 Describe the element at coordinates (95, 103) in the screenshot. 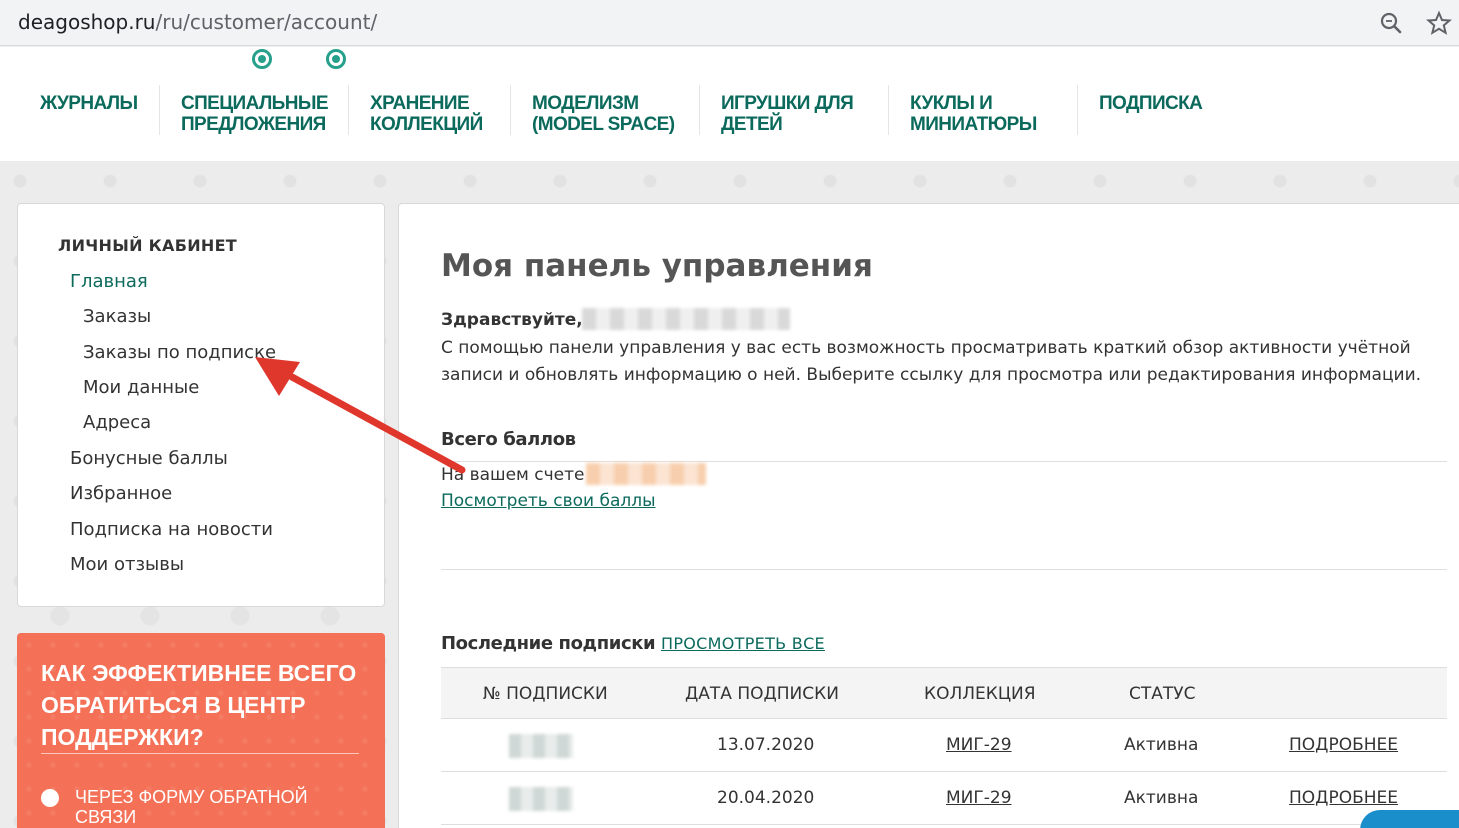

I see `nav-magazines: ЖУРНАЛЫ` at that location.